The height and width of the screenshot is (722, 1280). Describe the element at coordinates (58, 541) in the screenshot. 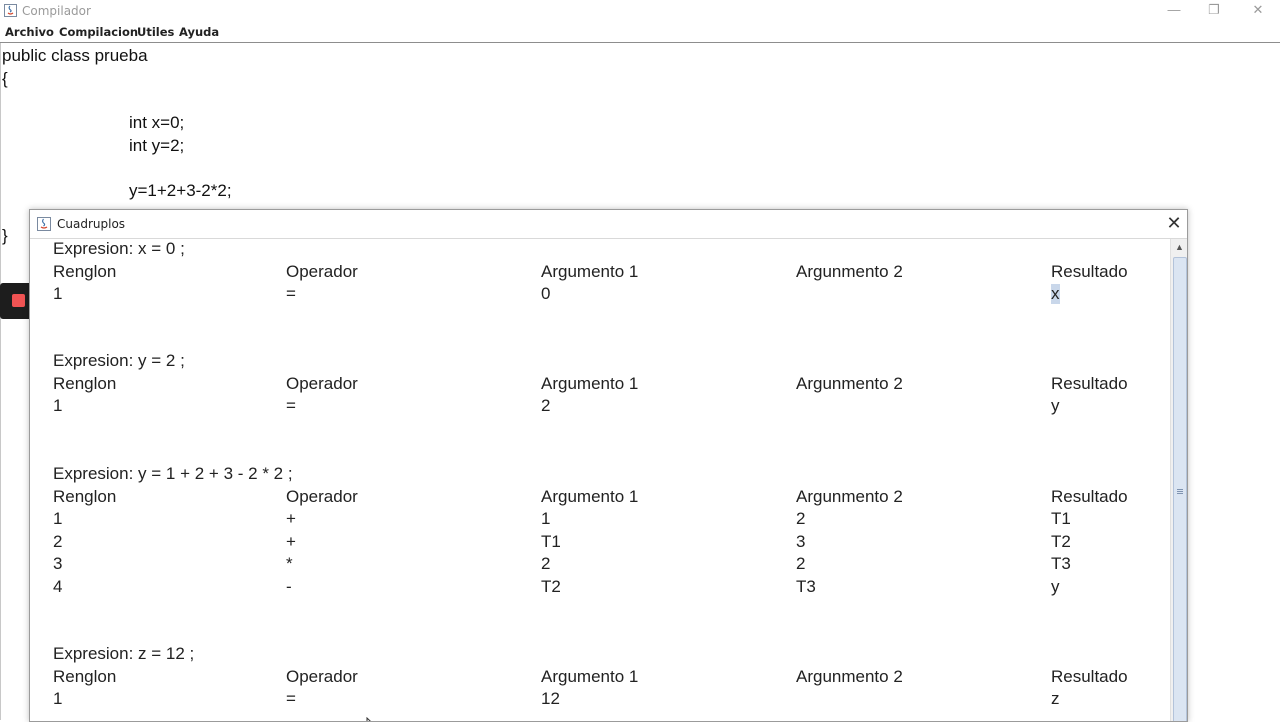

I see `cell-renglon: 2` at that location.